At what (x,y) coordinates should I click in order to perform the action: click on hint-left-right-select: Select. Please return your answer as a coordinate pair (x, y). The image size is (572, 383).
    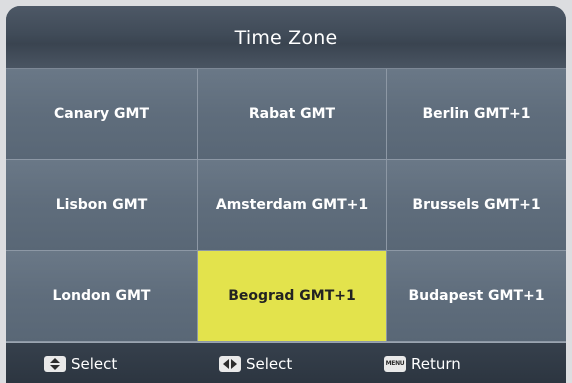
    Looking at the image, I should click on (255, 363).